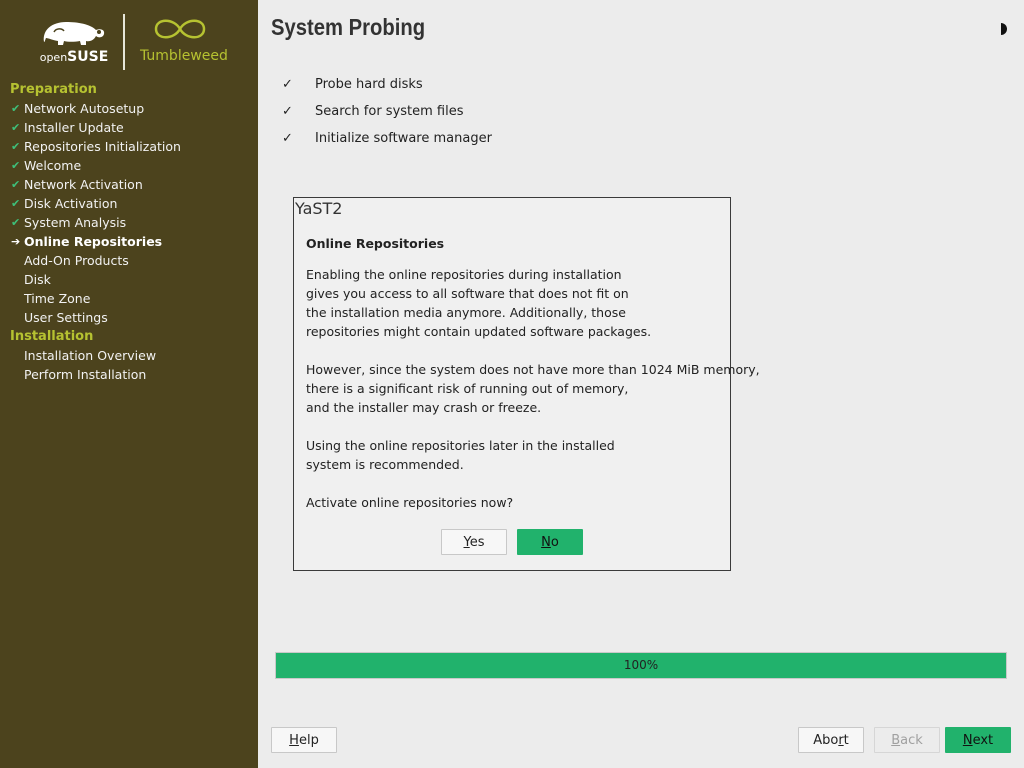 The width and height of the screenshot is (1024, 768). What do you see at coordinates (83, 184) in the screenshot?
I see `step-label: Network Activation` at bounding box center [83, 184].